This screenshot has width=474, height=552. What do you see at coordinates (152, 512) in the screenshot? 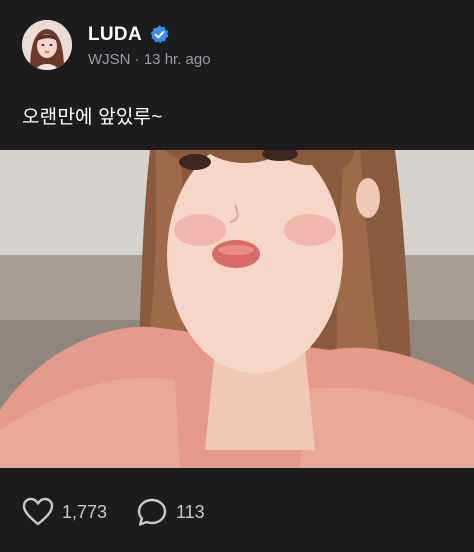
I see `comment-bubble-icon` at bounding box center [152, 512].